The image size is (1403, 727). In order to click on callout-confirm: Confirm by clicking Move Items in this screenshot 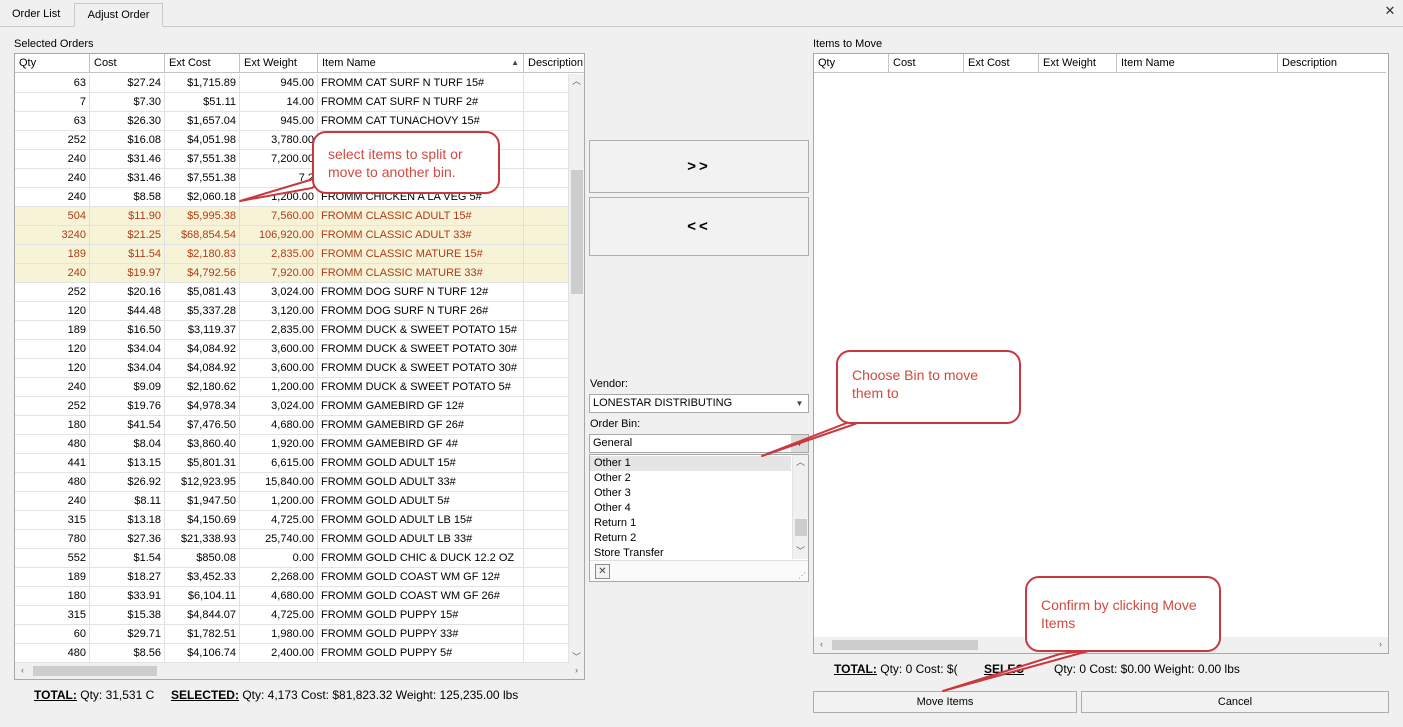, I will do `click(1123, 614)`.